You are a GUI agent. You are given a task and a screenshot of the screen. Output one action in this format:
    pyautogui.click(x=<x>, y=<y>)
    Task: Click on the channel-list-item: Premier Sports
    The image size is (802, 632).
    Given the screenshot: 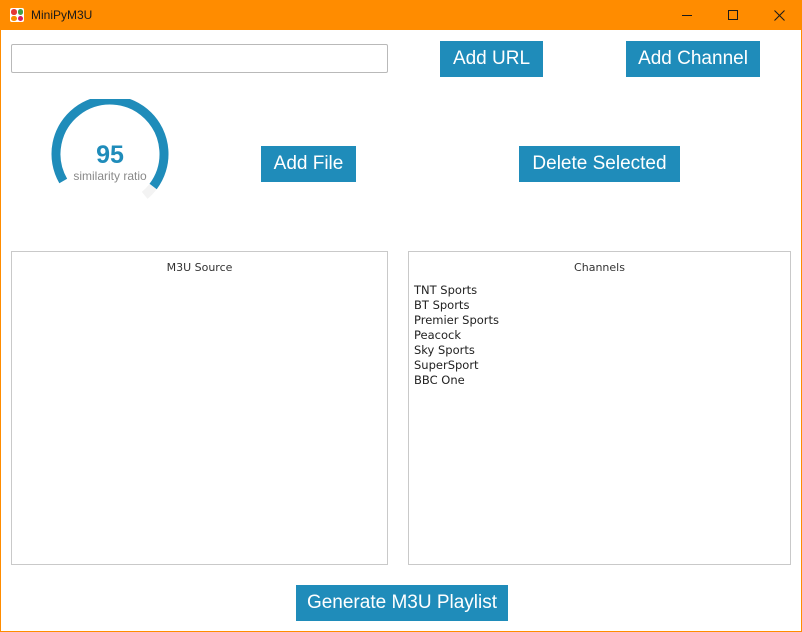 What is the action you would take?
    pyautogui.click(x=456, y=320)
    